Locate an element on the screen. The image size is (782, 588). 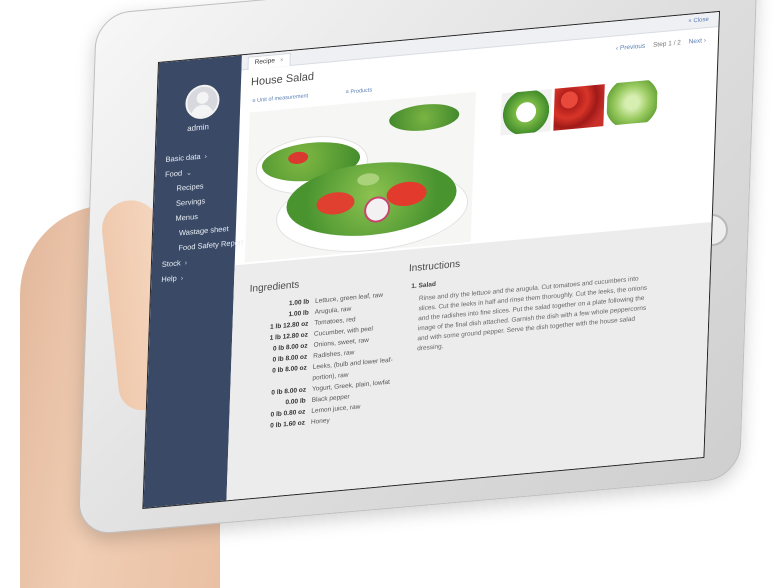
tab-recipe: Recipe × is located at coordinates (269, 61).